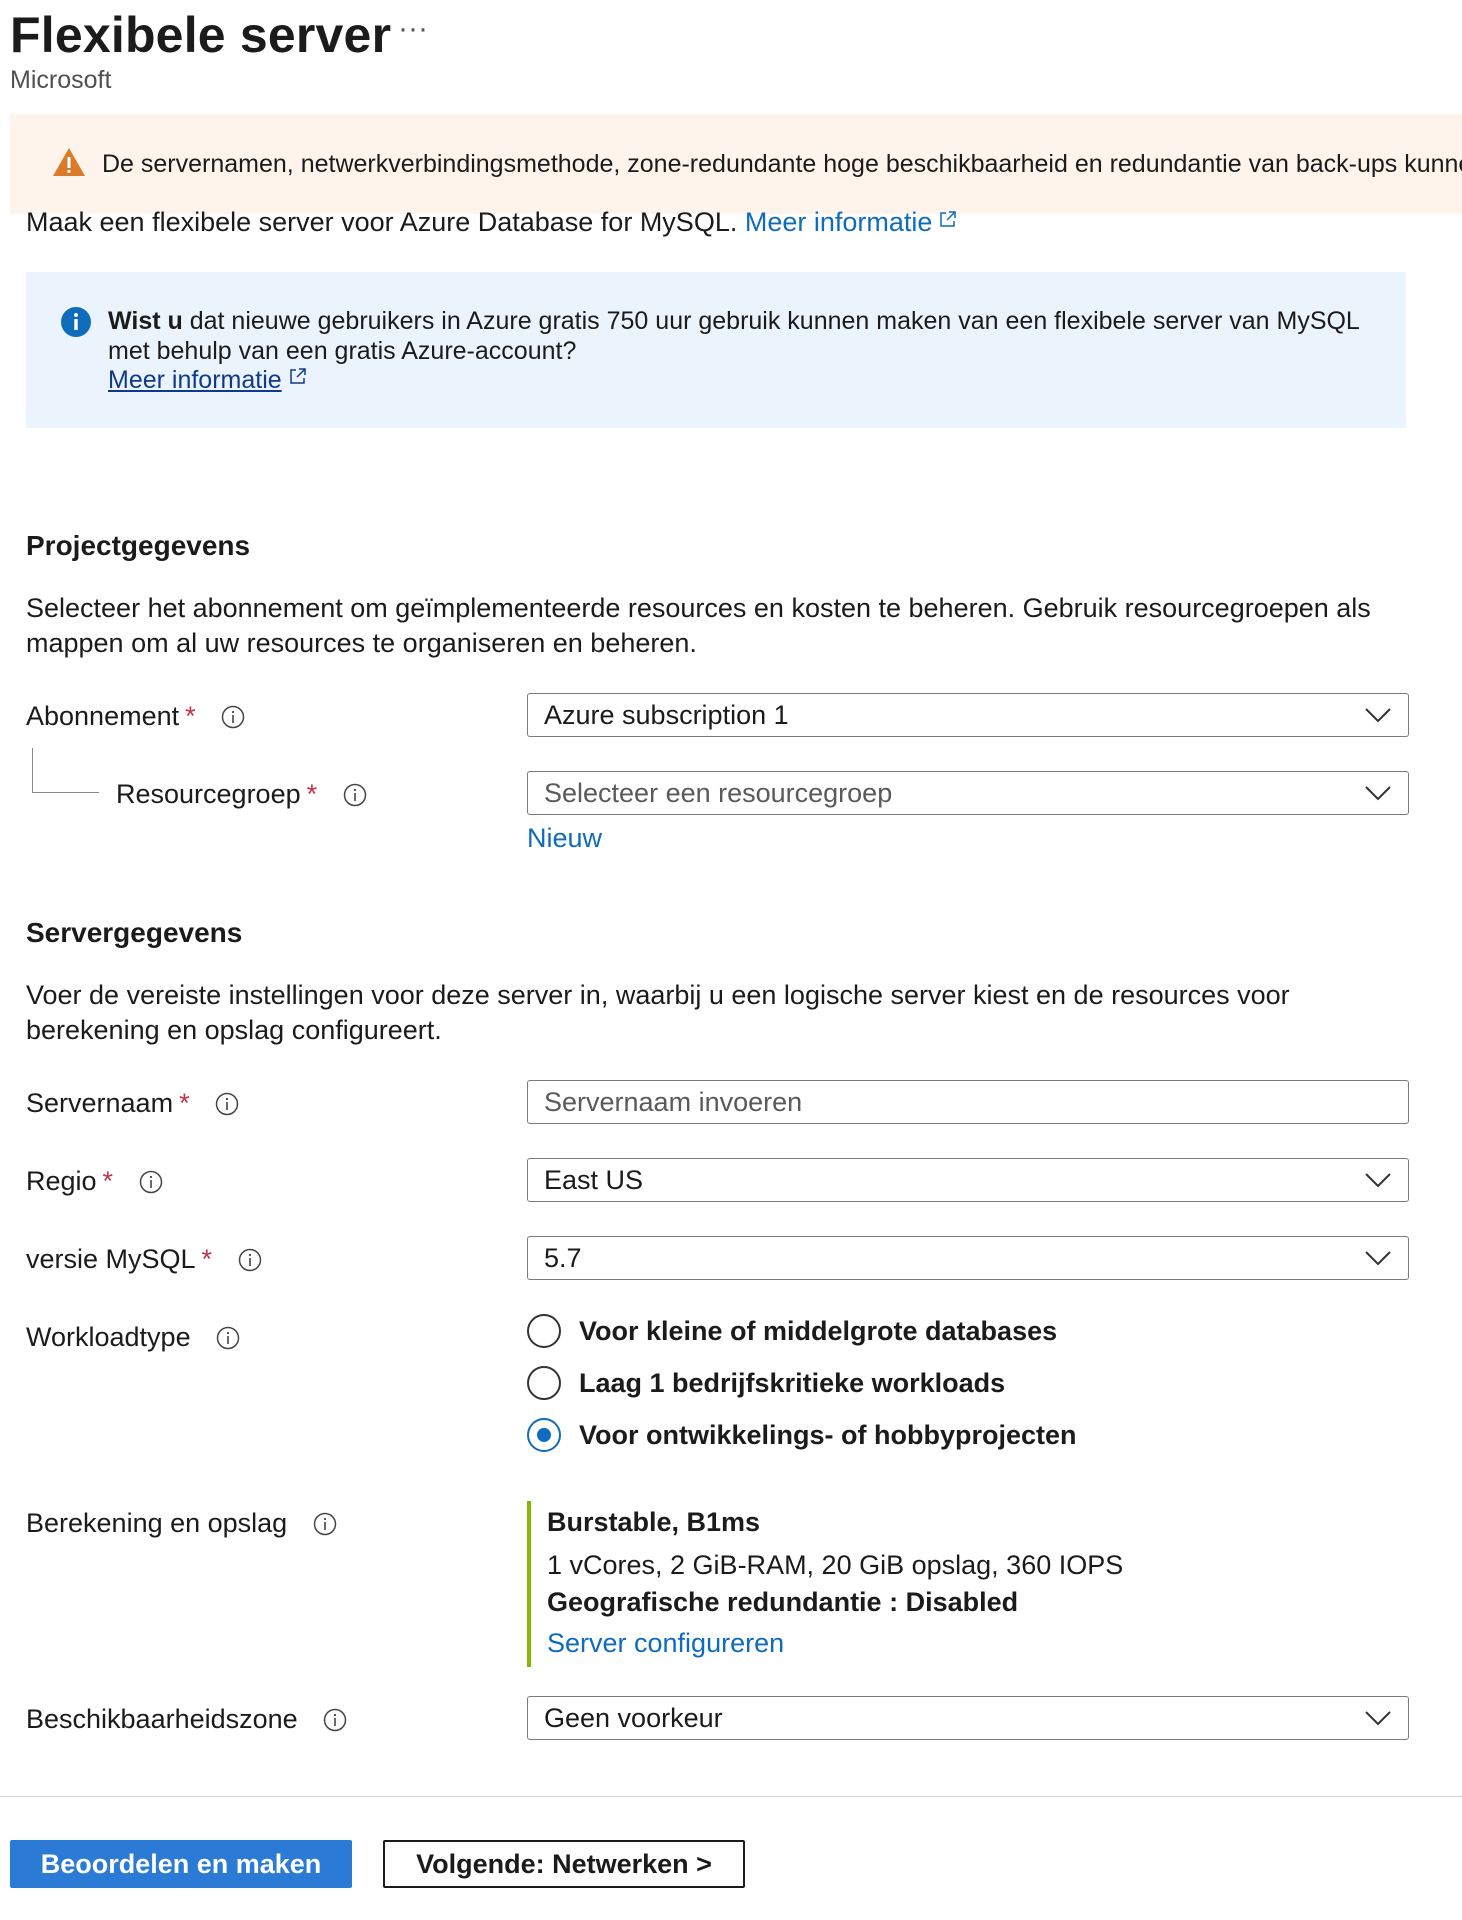 The height and width of the screenshot is (1920, 1462). I want to click on server-name-label: Servernaam *, so click(132, 1103).